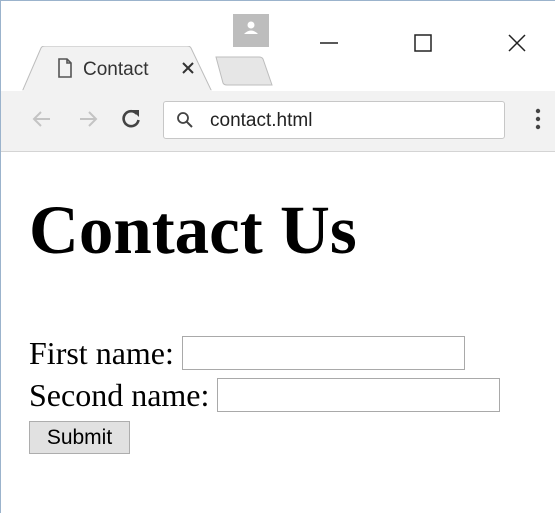 The width and height of the screenshot is (555, 514). I want to click on browser-toolbar: contact.html, so click(278, 121).